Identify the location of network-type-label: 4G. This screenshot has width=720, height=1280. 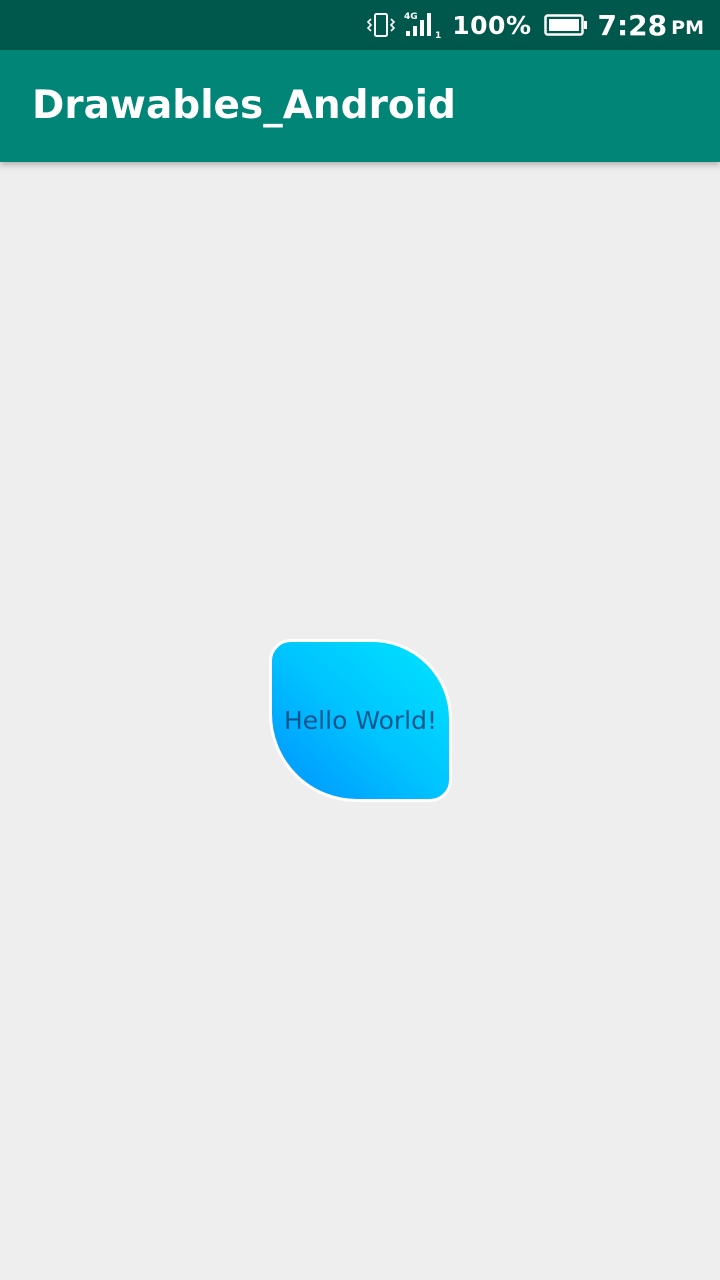
(411, 17).